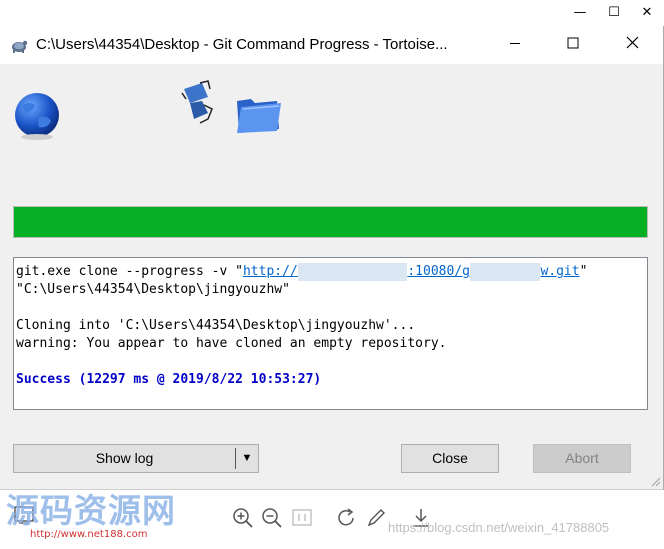 Image resolution: width=664 pixels, height=549 pixels. Describe the element at coordinates (450, 458) in the screenshot. I see `close-button: Close` at that location.